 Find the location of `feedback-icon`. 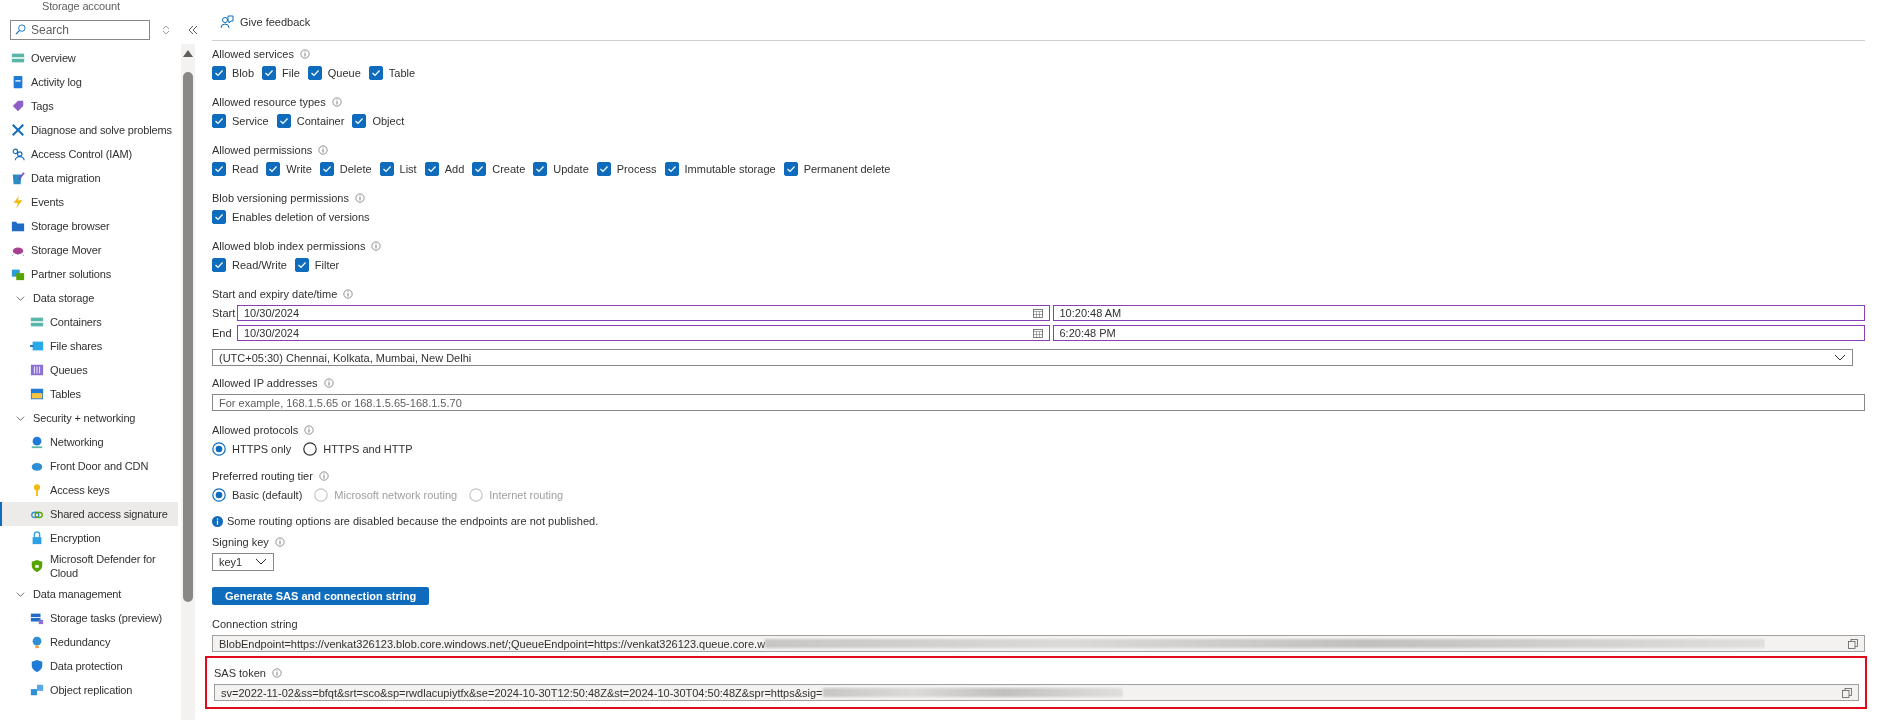

feedback-icon is located at coordinates (227, 22).